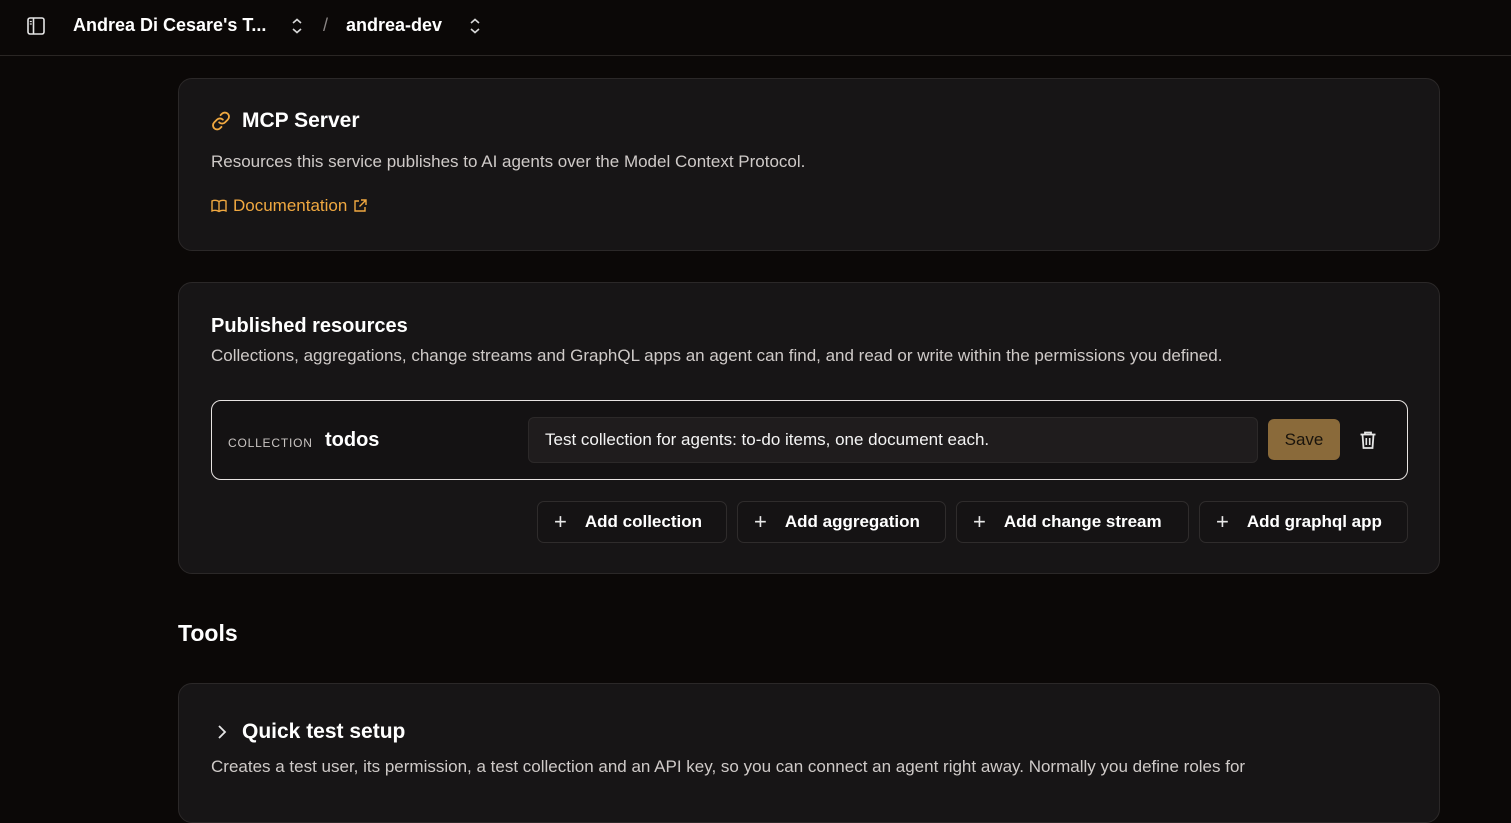  I want to click on external-link-icon, so click(361, 205).